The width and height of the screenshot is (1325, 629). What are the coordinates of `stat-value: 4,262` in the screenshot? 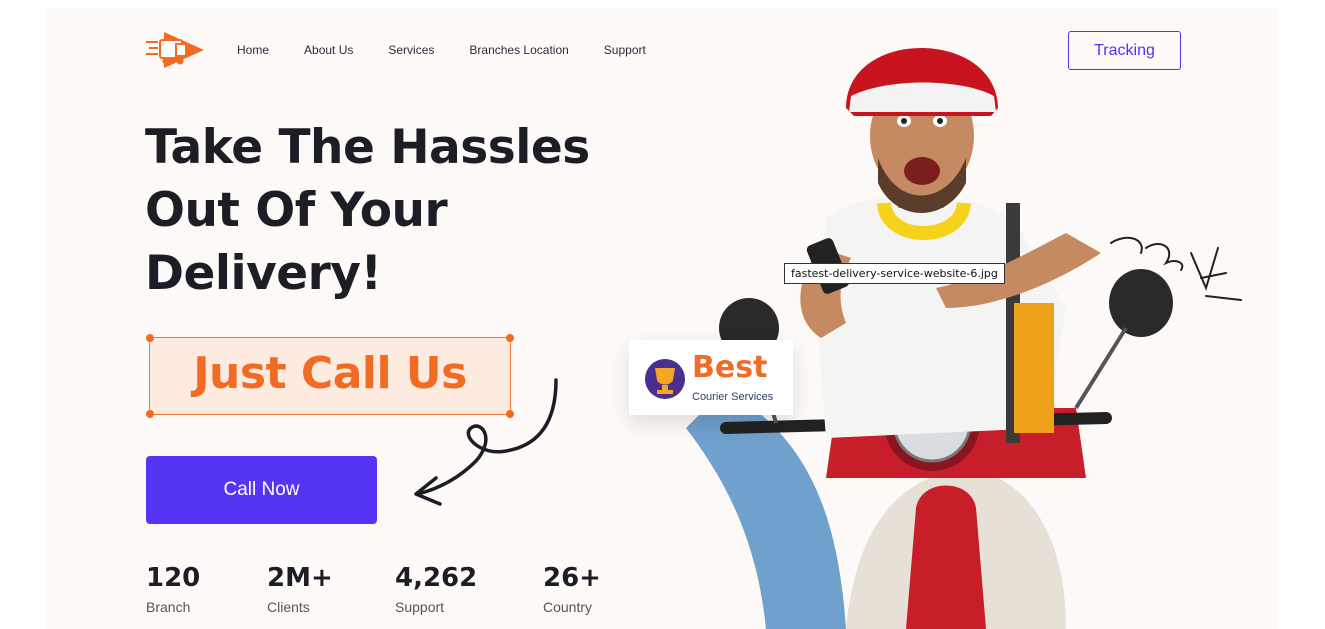 It's located at (436, 578).